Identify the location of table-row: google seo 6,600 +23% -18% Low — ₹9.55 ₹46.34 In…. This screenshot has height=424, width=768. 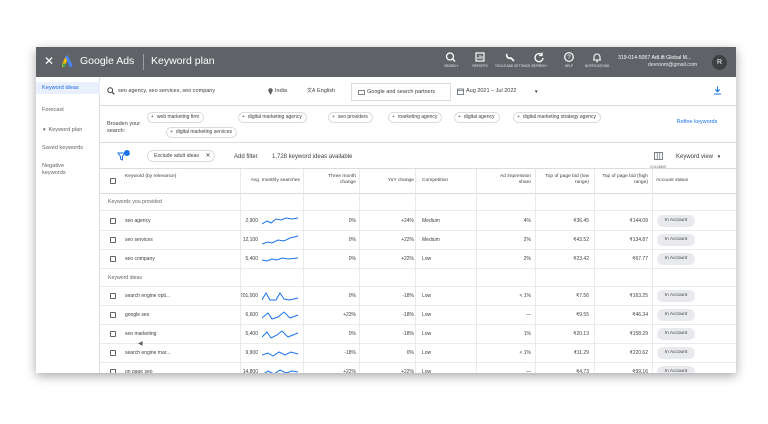
(418, 315).